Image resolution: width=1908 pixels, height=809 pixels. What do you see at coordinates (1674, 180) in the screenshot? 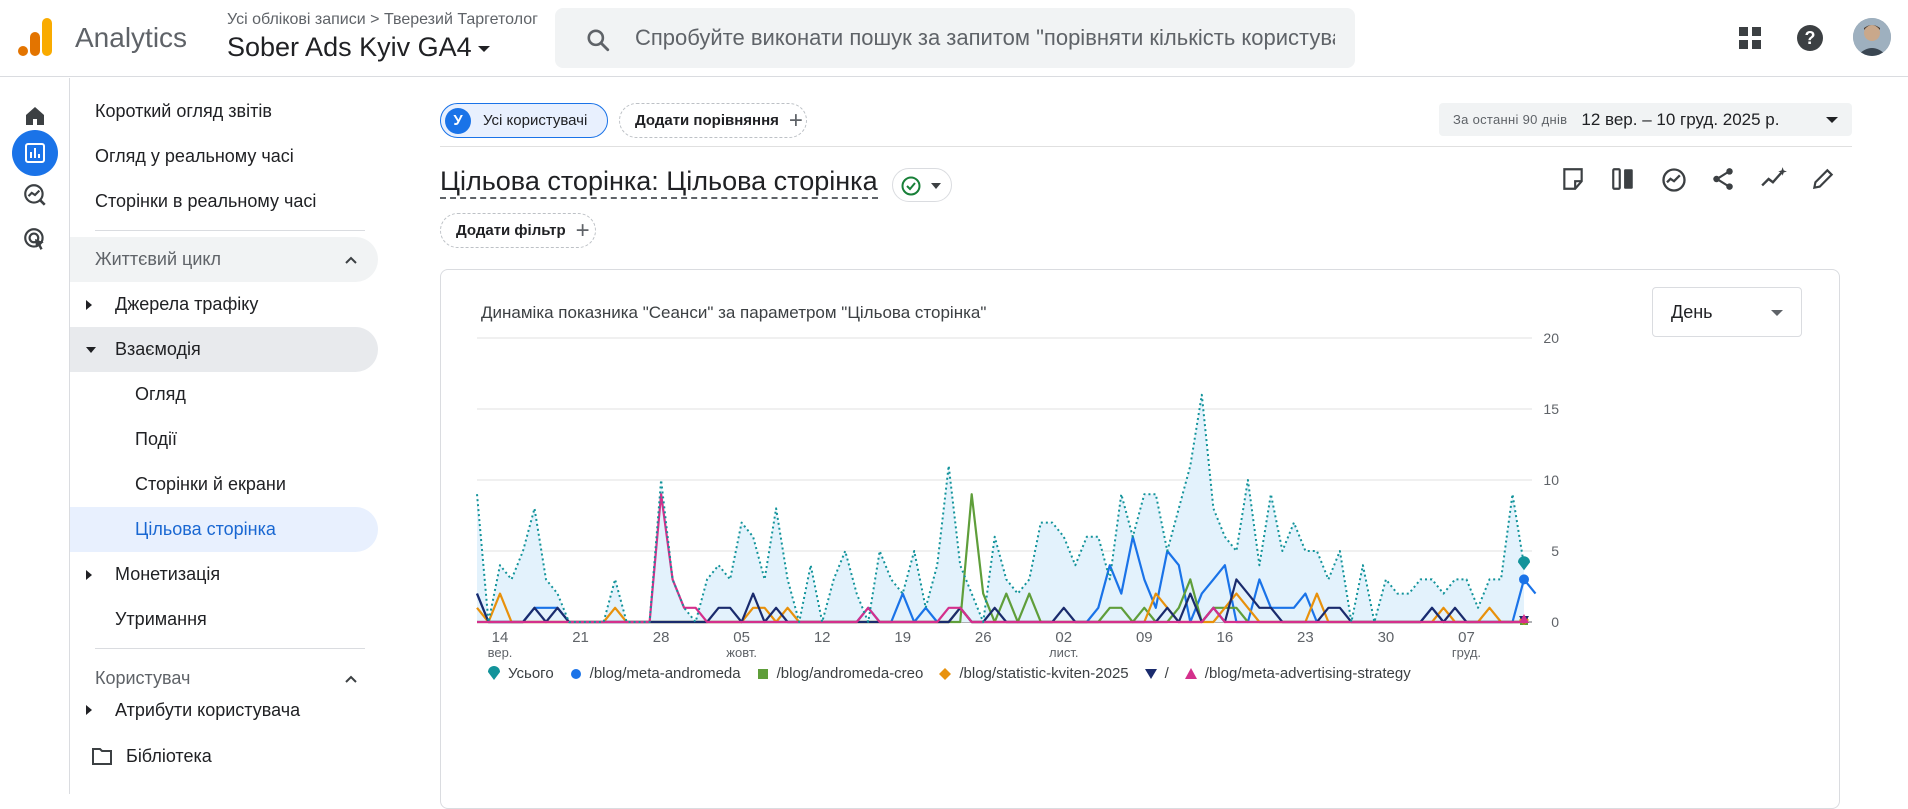
I see `insights-icon` at bounding box center [1674, 180].